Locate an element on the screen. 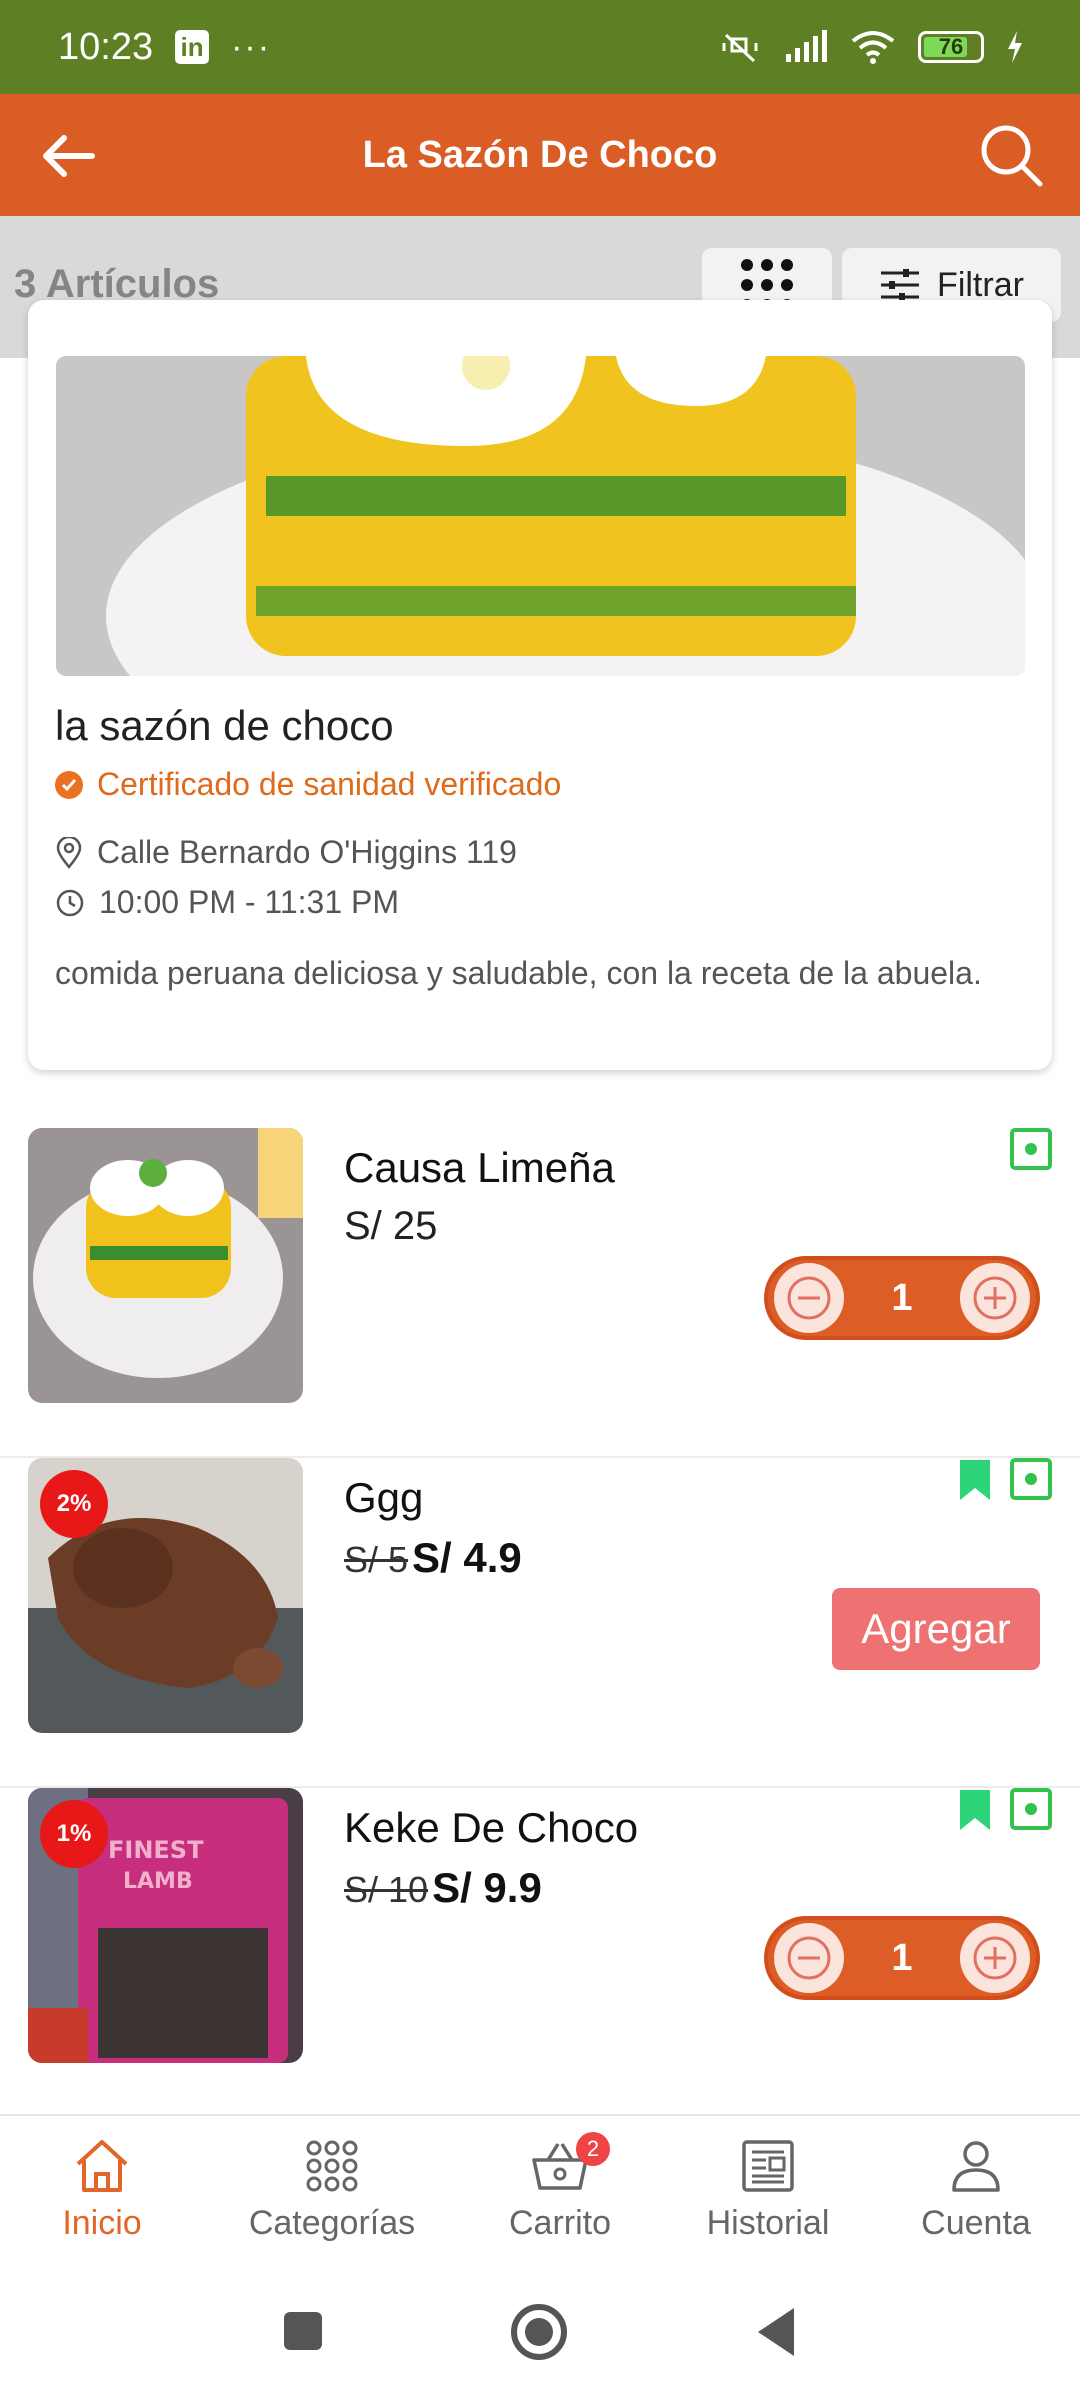 Image resolution: width=1080 pixels, height=2400 pixels. product-item-ggg: 2% Ggg S/ 5S/ 4.9 Agregar is located at coordinates (540, 1623).